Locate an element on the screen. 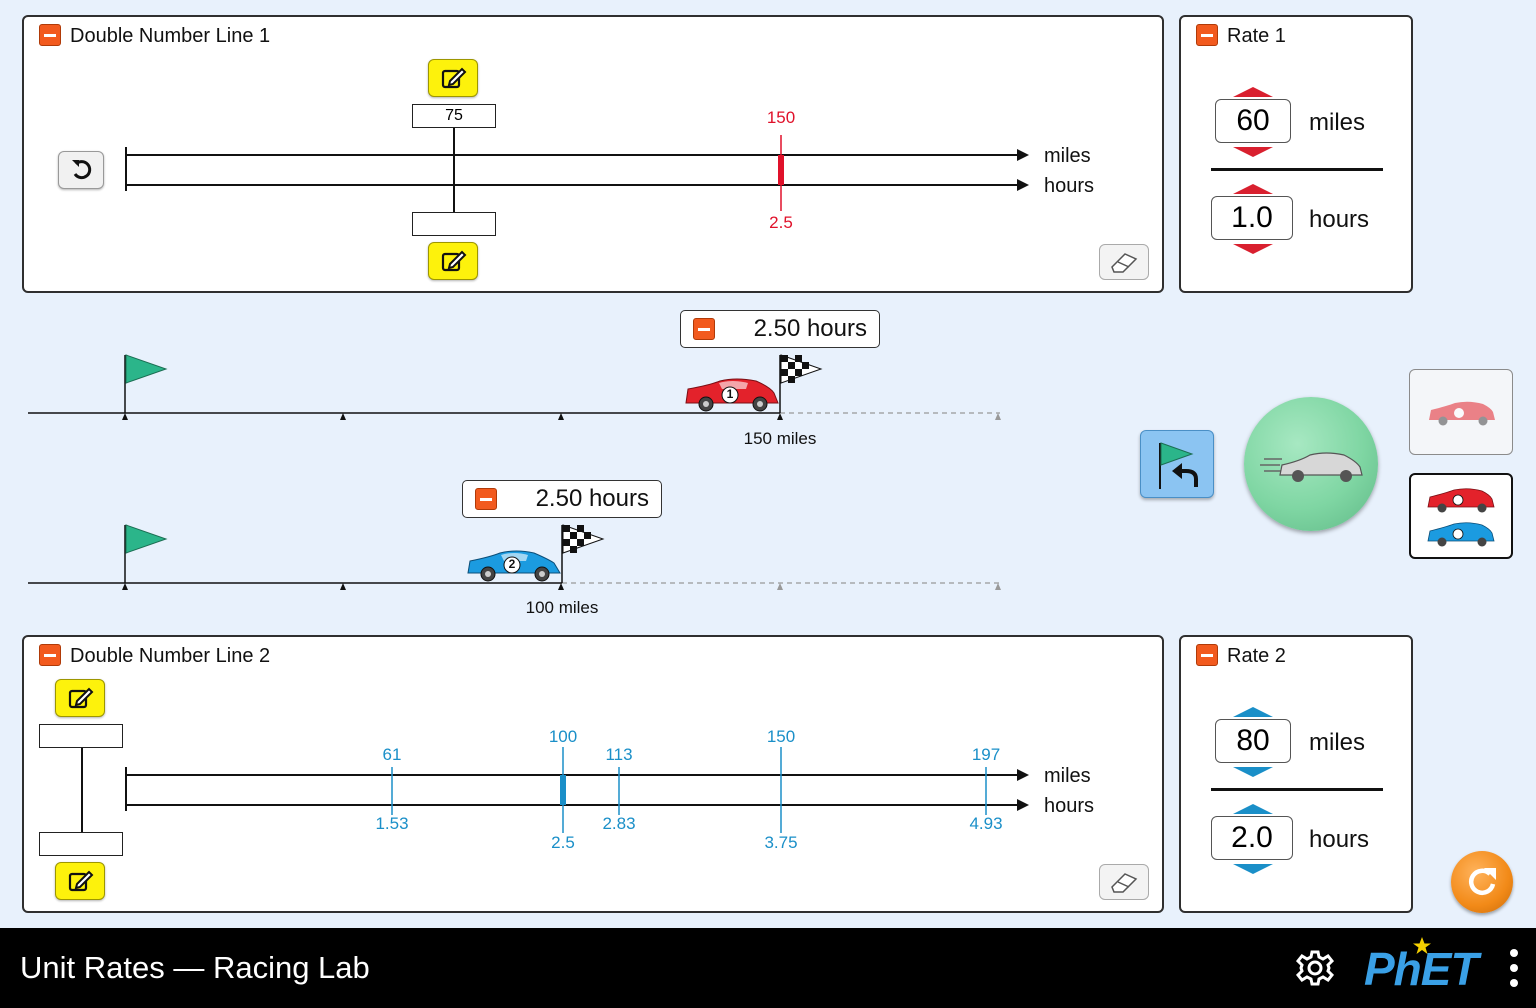 The image size is (1536, 1008). collapse-rate1-button is located at coordinates (1207, 35).